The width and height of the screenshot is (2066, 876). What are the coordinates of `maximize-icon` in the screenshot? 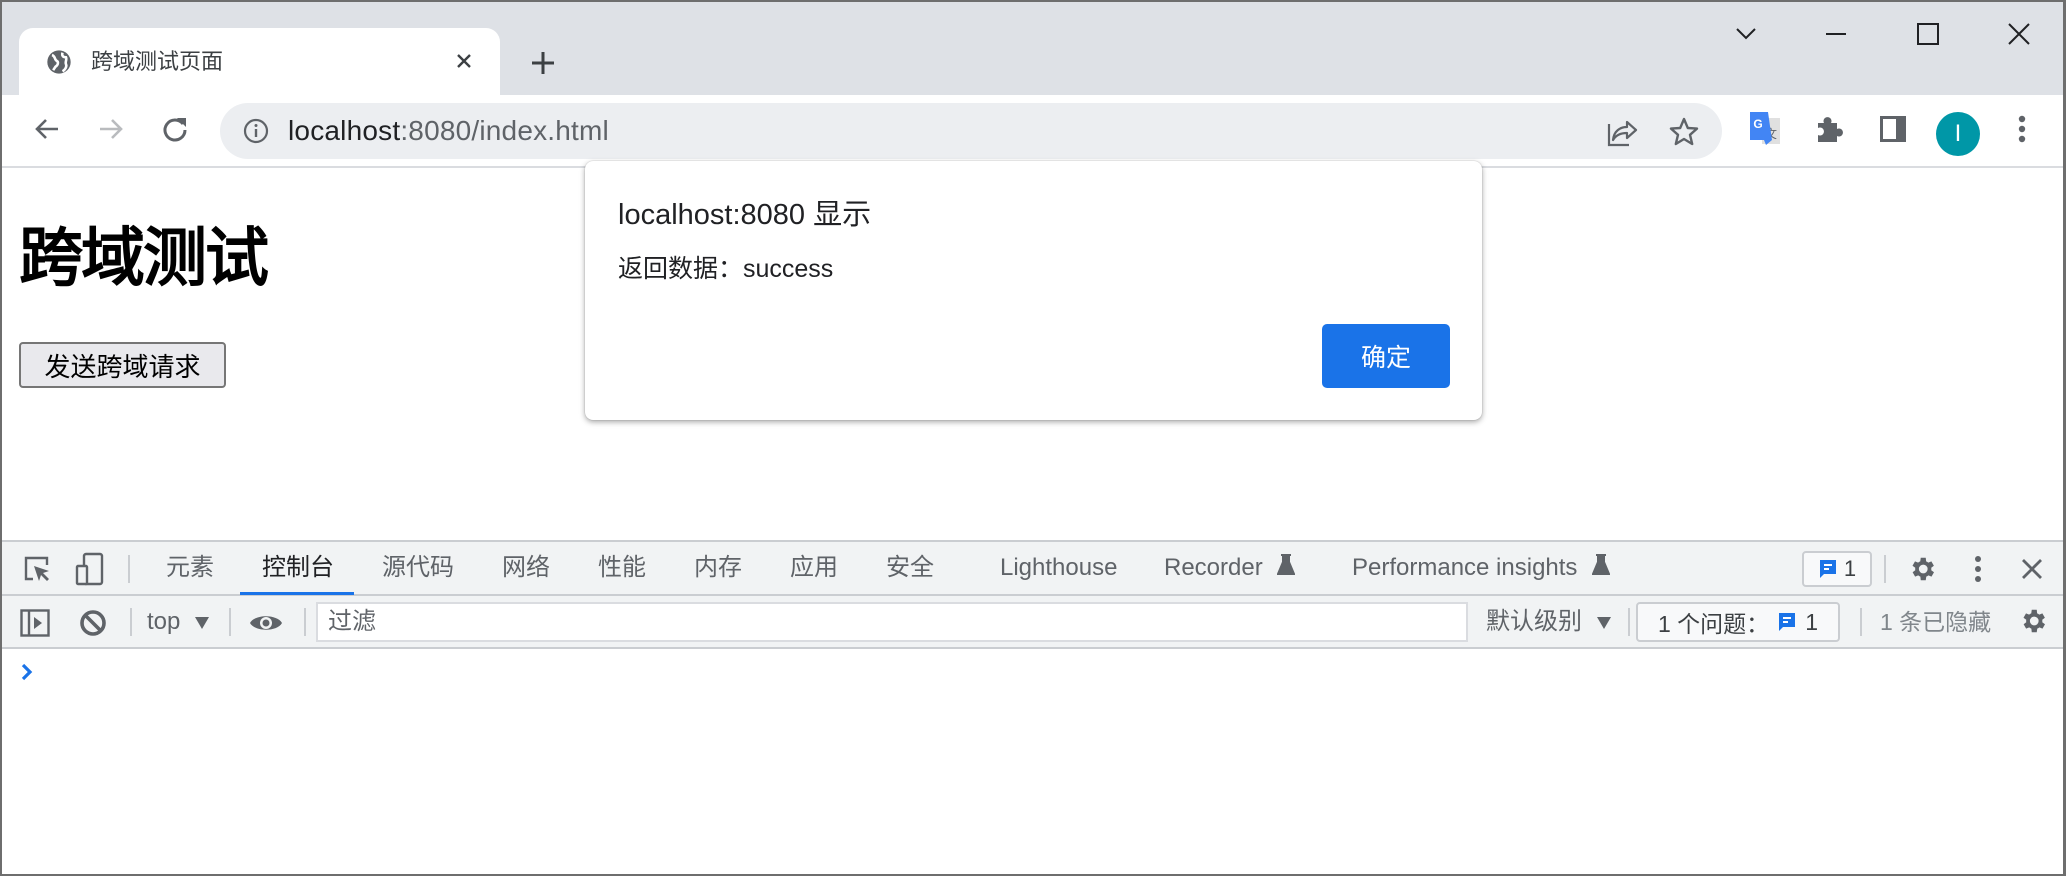 It's located at (1928, 34).